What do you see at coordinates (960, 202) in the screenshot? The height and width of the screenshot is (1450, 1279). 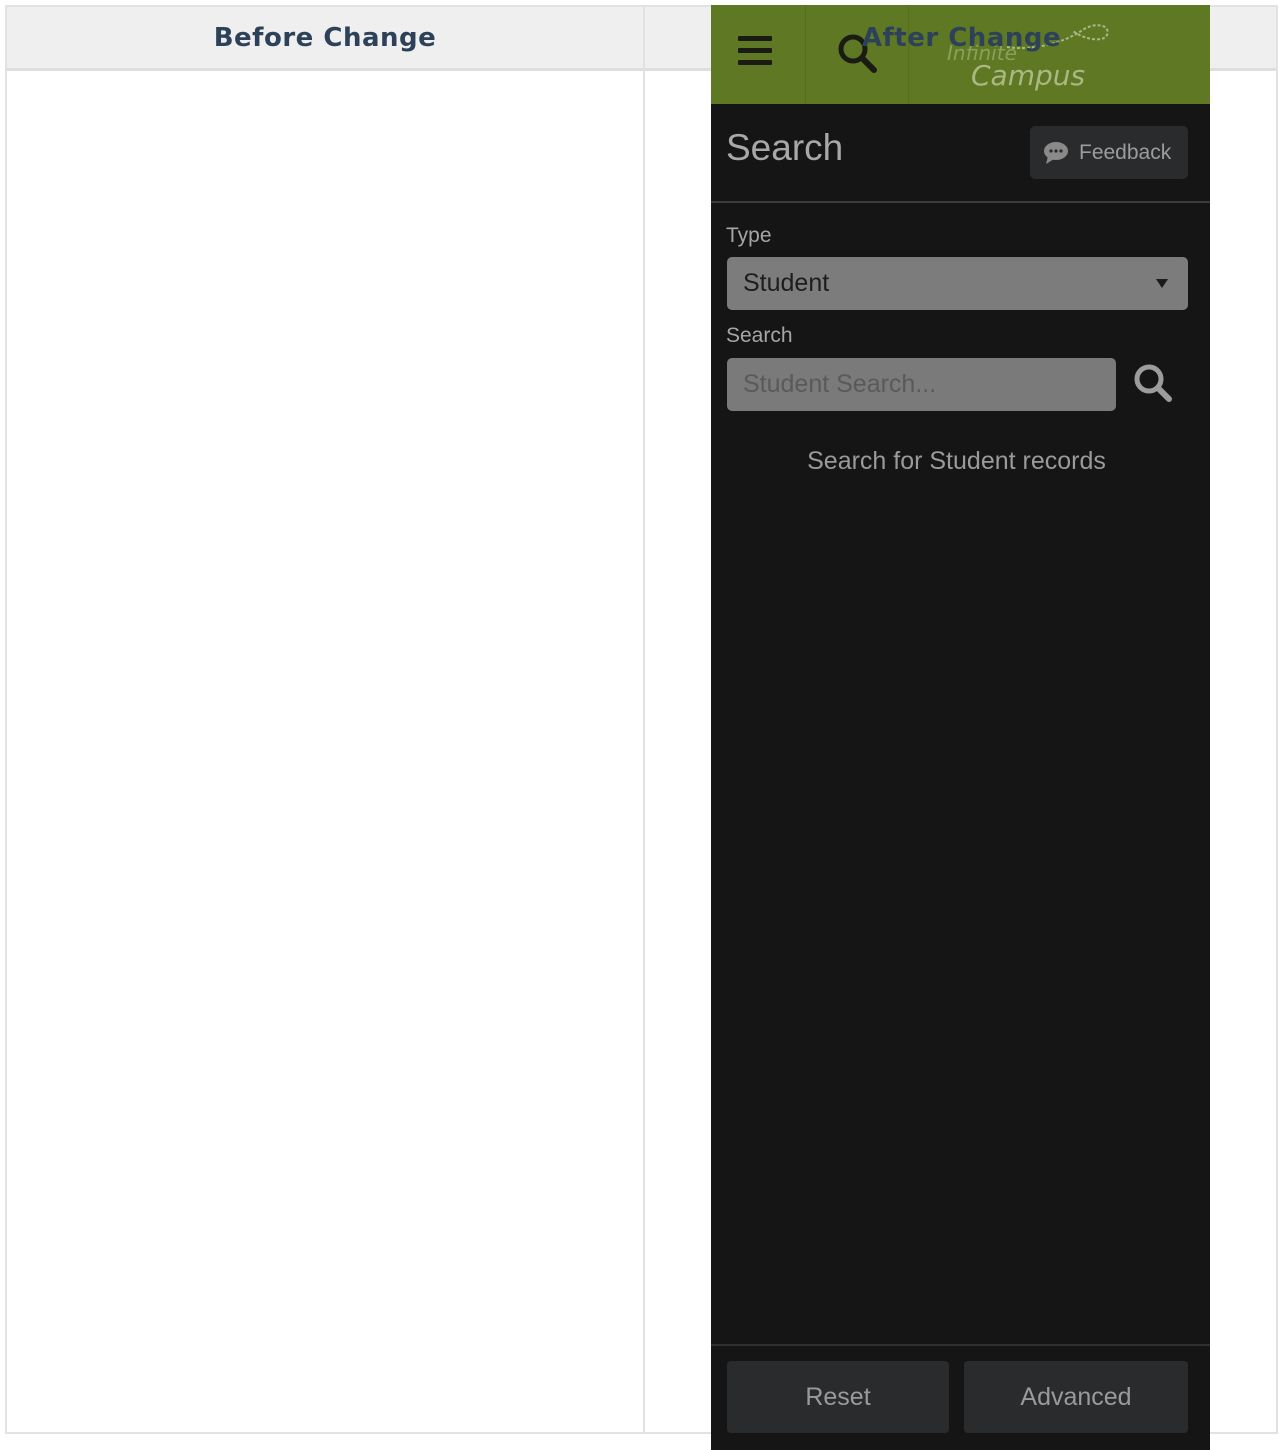 I see `panel-divider` at bounding box center [960, 202].